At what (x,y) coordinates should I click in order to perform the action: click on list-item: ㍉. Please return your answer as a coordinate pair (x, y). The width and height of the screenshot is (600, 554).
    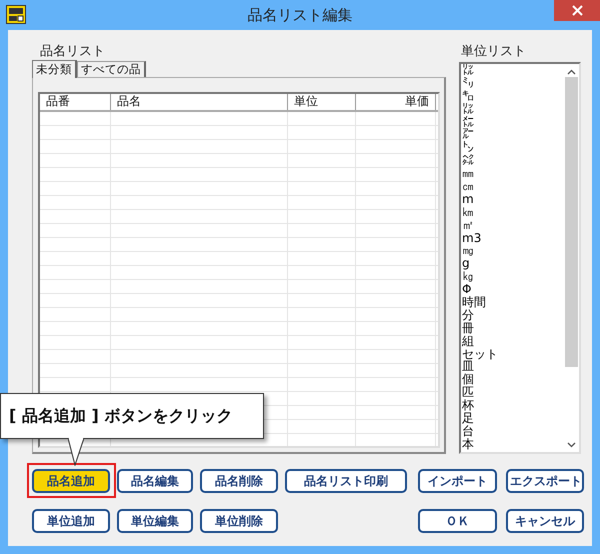
    Looking at the image, I should click on (512, 83).